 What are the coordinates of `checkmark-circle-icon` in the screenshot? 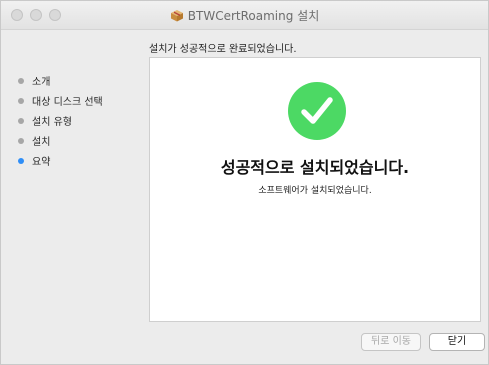 It's located at (317, 111).